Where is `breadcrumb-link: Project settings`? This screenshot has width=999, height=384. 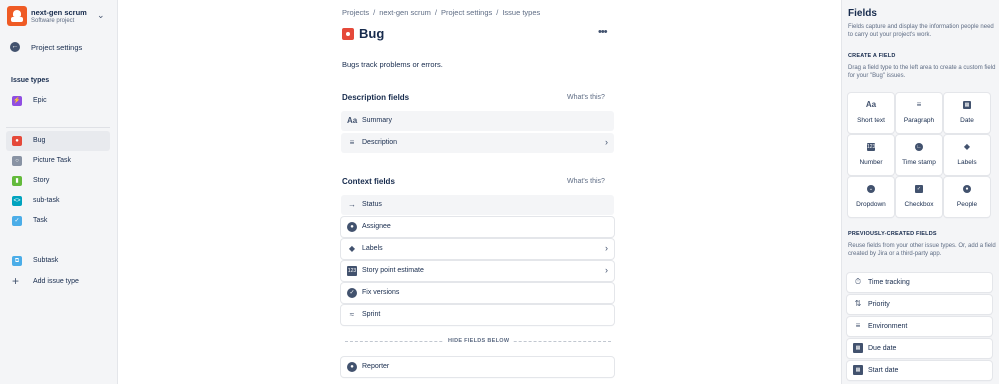
breadcrumb-link: Project settings is located at coordinates (466, 12).